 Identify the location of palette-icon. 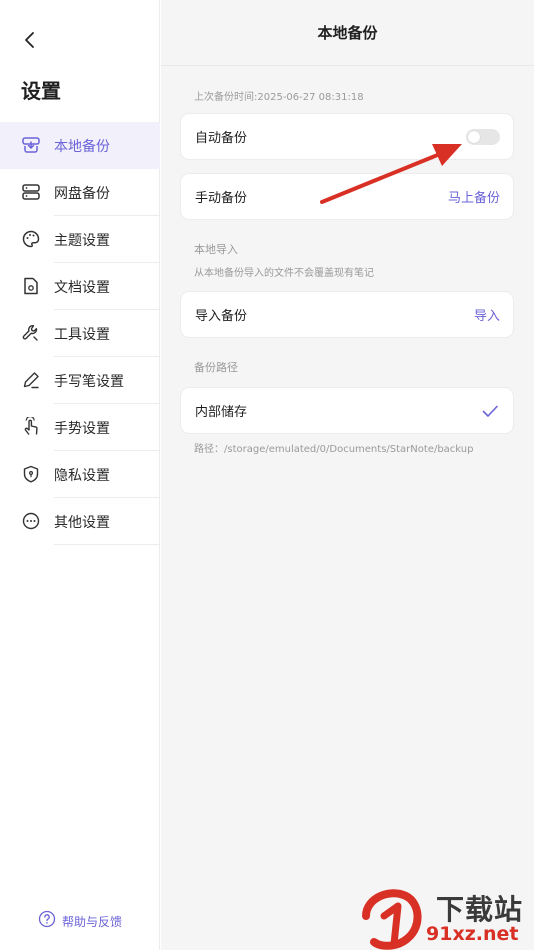
(31, 239).